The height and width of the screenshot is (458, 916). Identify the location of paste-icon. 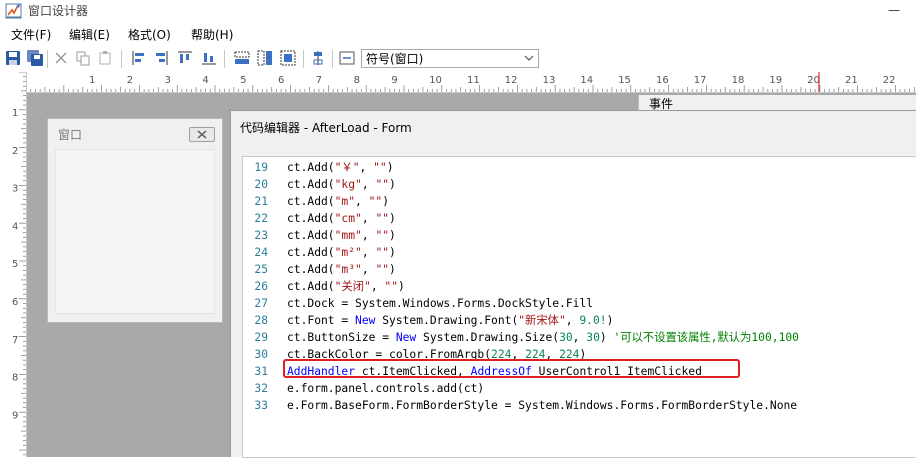
(105, 58).